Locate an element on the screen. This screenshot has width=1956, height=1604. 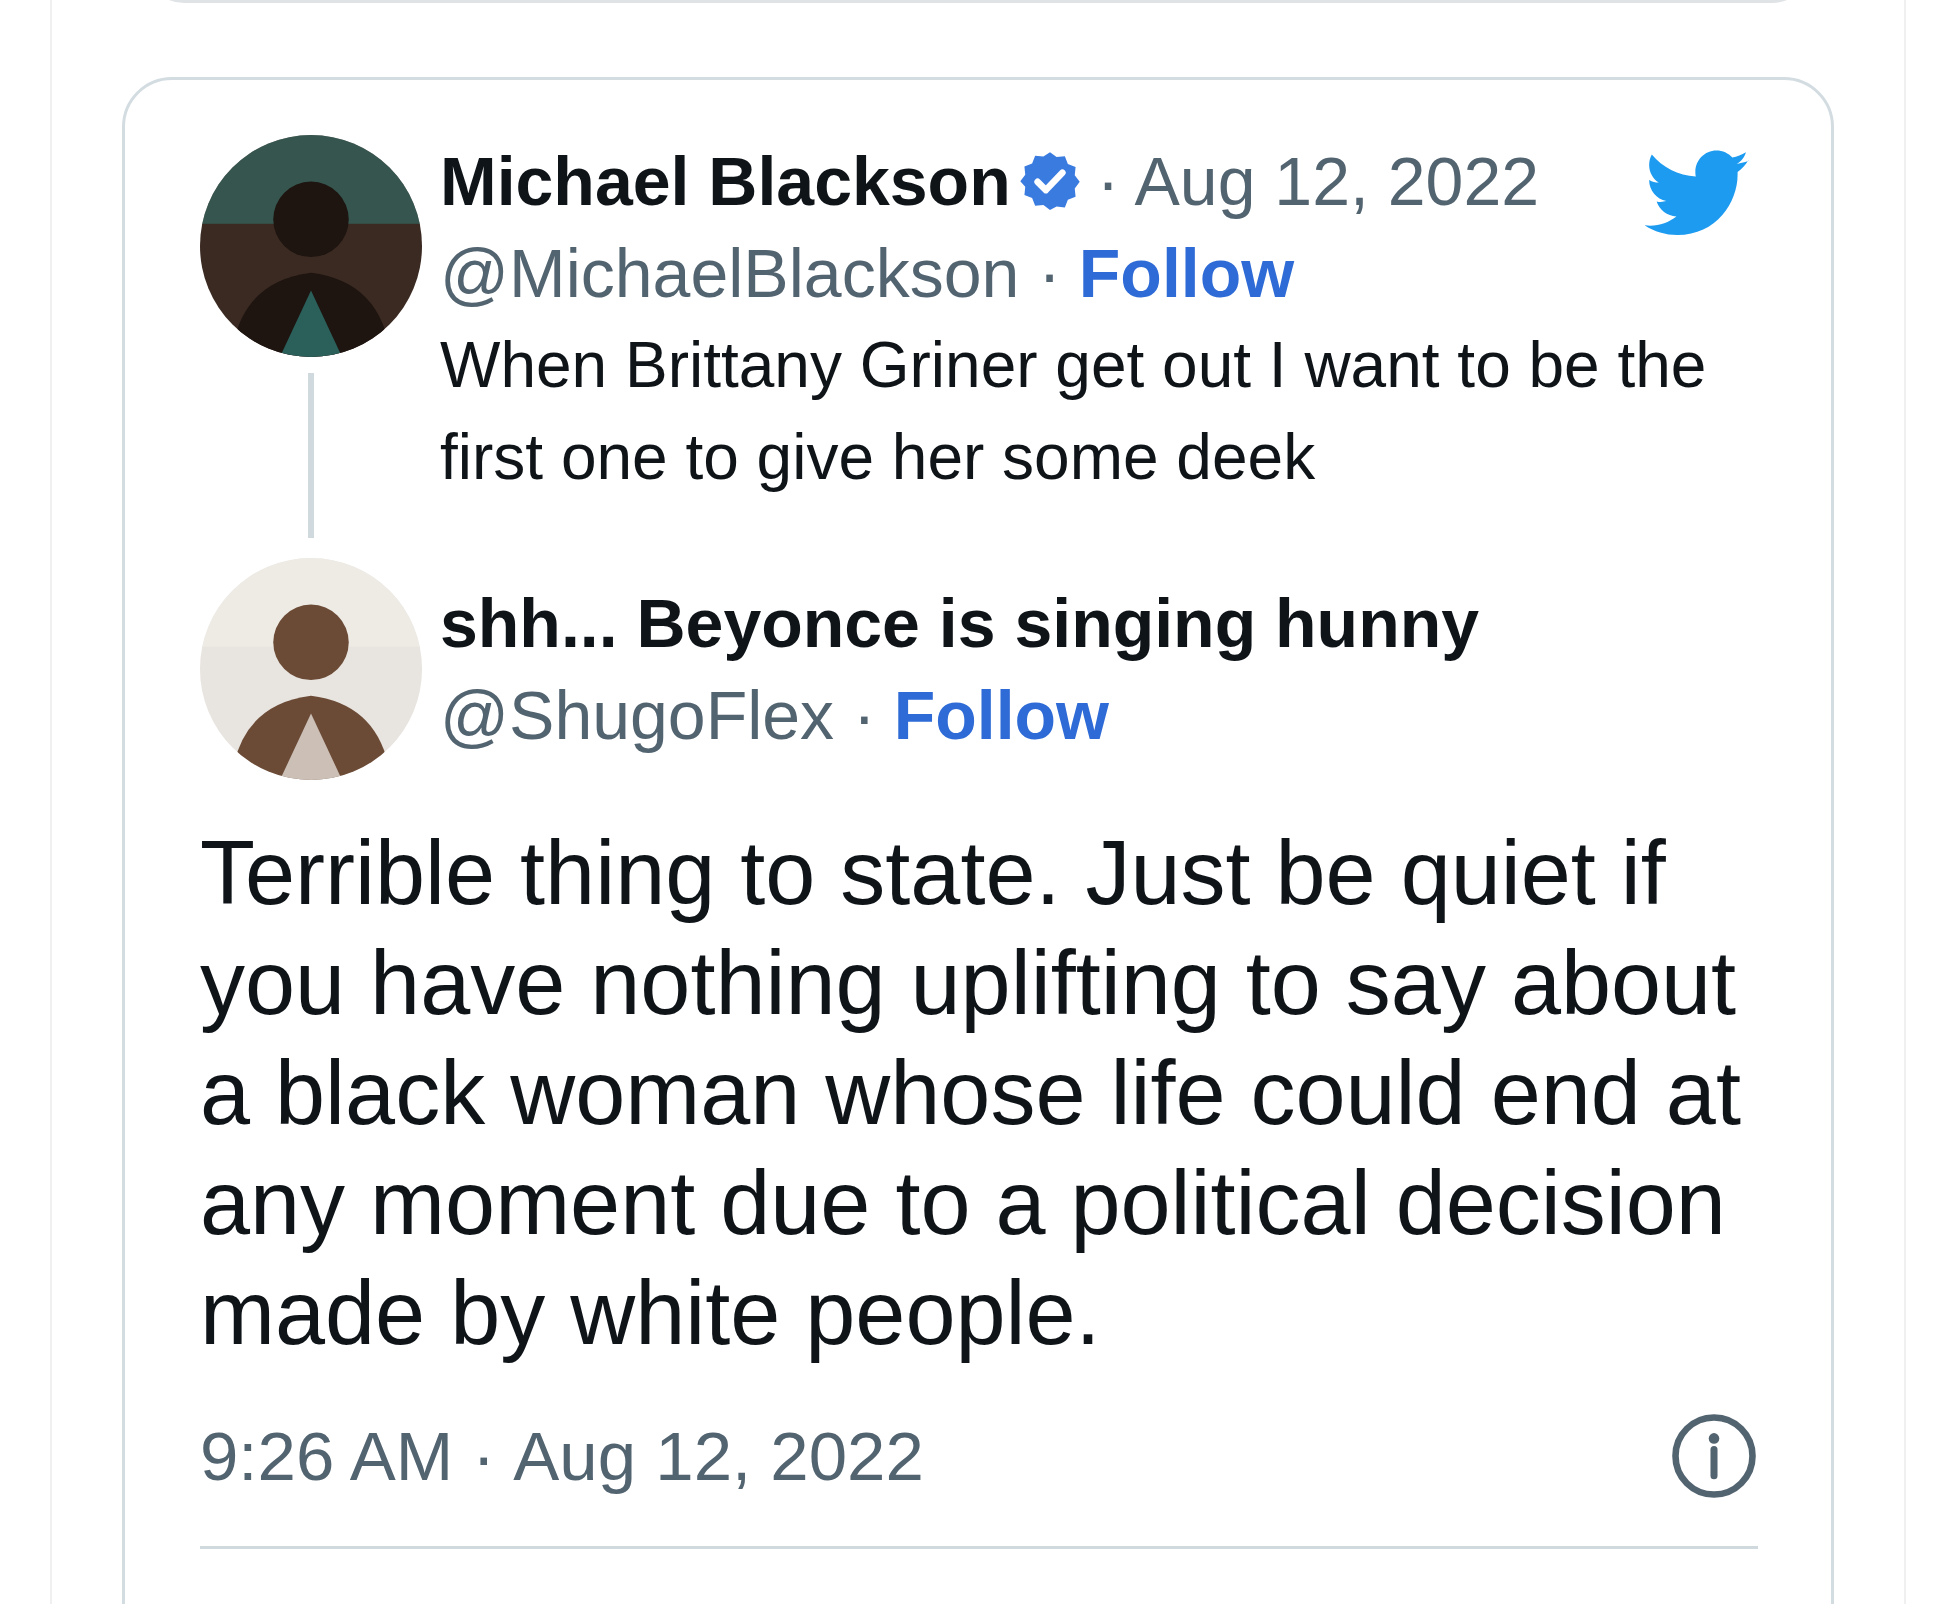
tweet-date: · Aug 12, 2022 is located at coordinates (1318, 181).